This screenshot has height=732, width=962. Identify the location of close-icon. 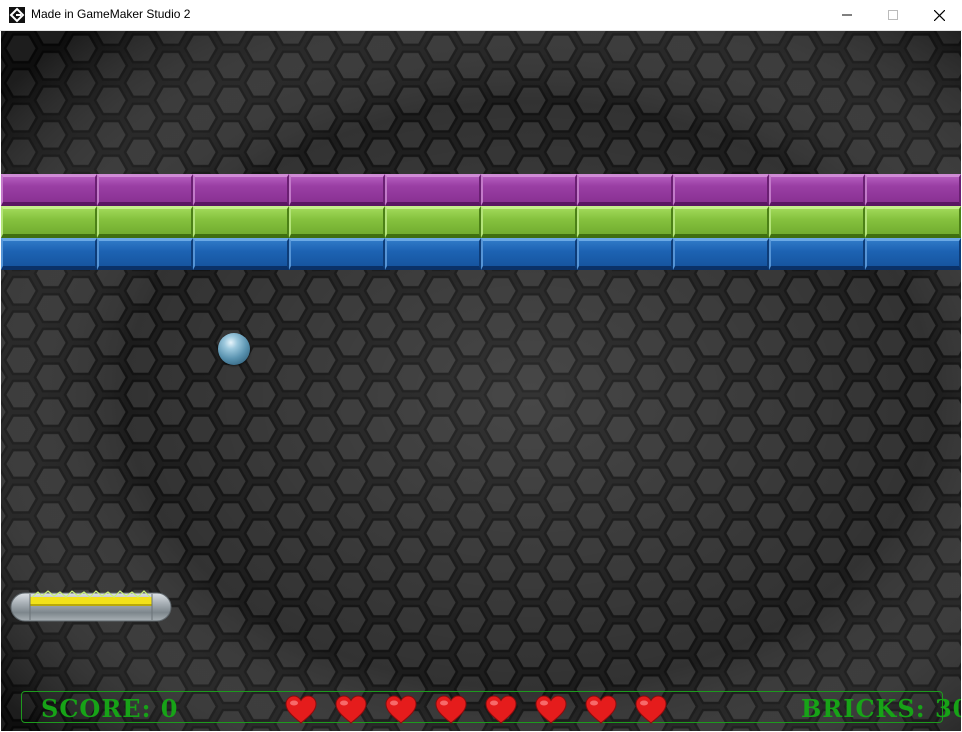
(939, 15).